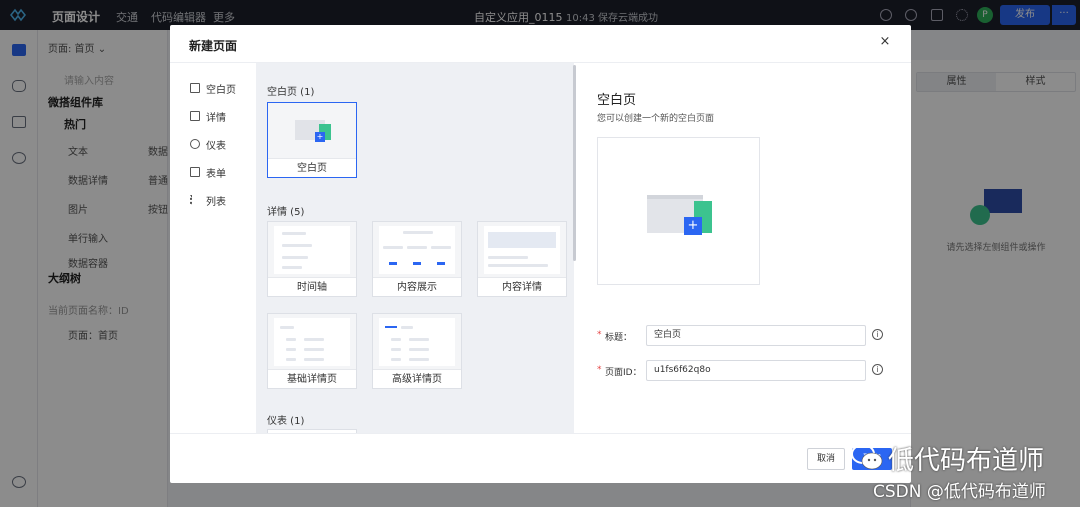  What do you see at coordinates (213, 46) in the screenshot?
I see `dialog-title: 新建页面` at bounding box center [213, 46].